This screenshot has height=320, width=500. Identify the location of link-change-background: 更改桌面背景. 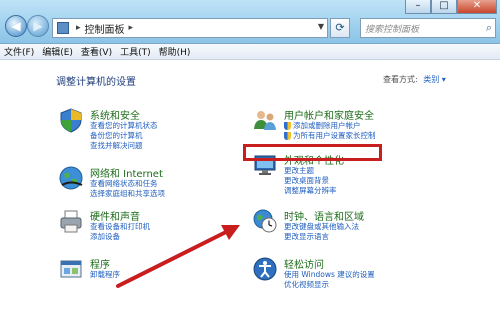
(310, 181).